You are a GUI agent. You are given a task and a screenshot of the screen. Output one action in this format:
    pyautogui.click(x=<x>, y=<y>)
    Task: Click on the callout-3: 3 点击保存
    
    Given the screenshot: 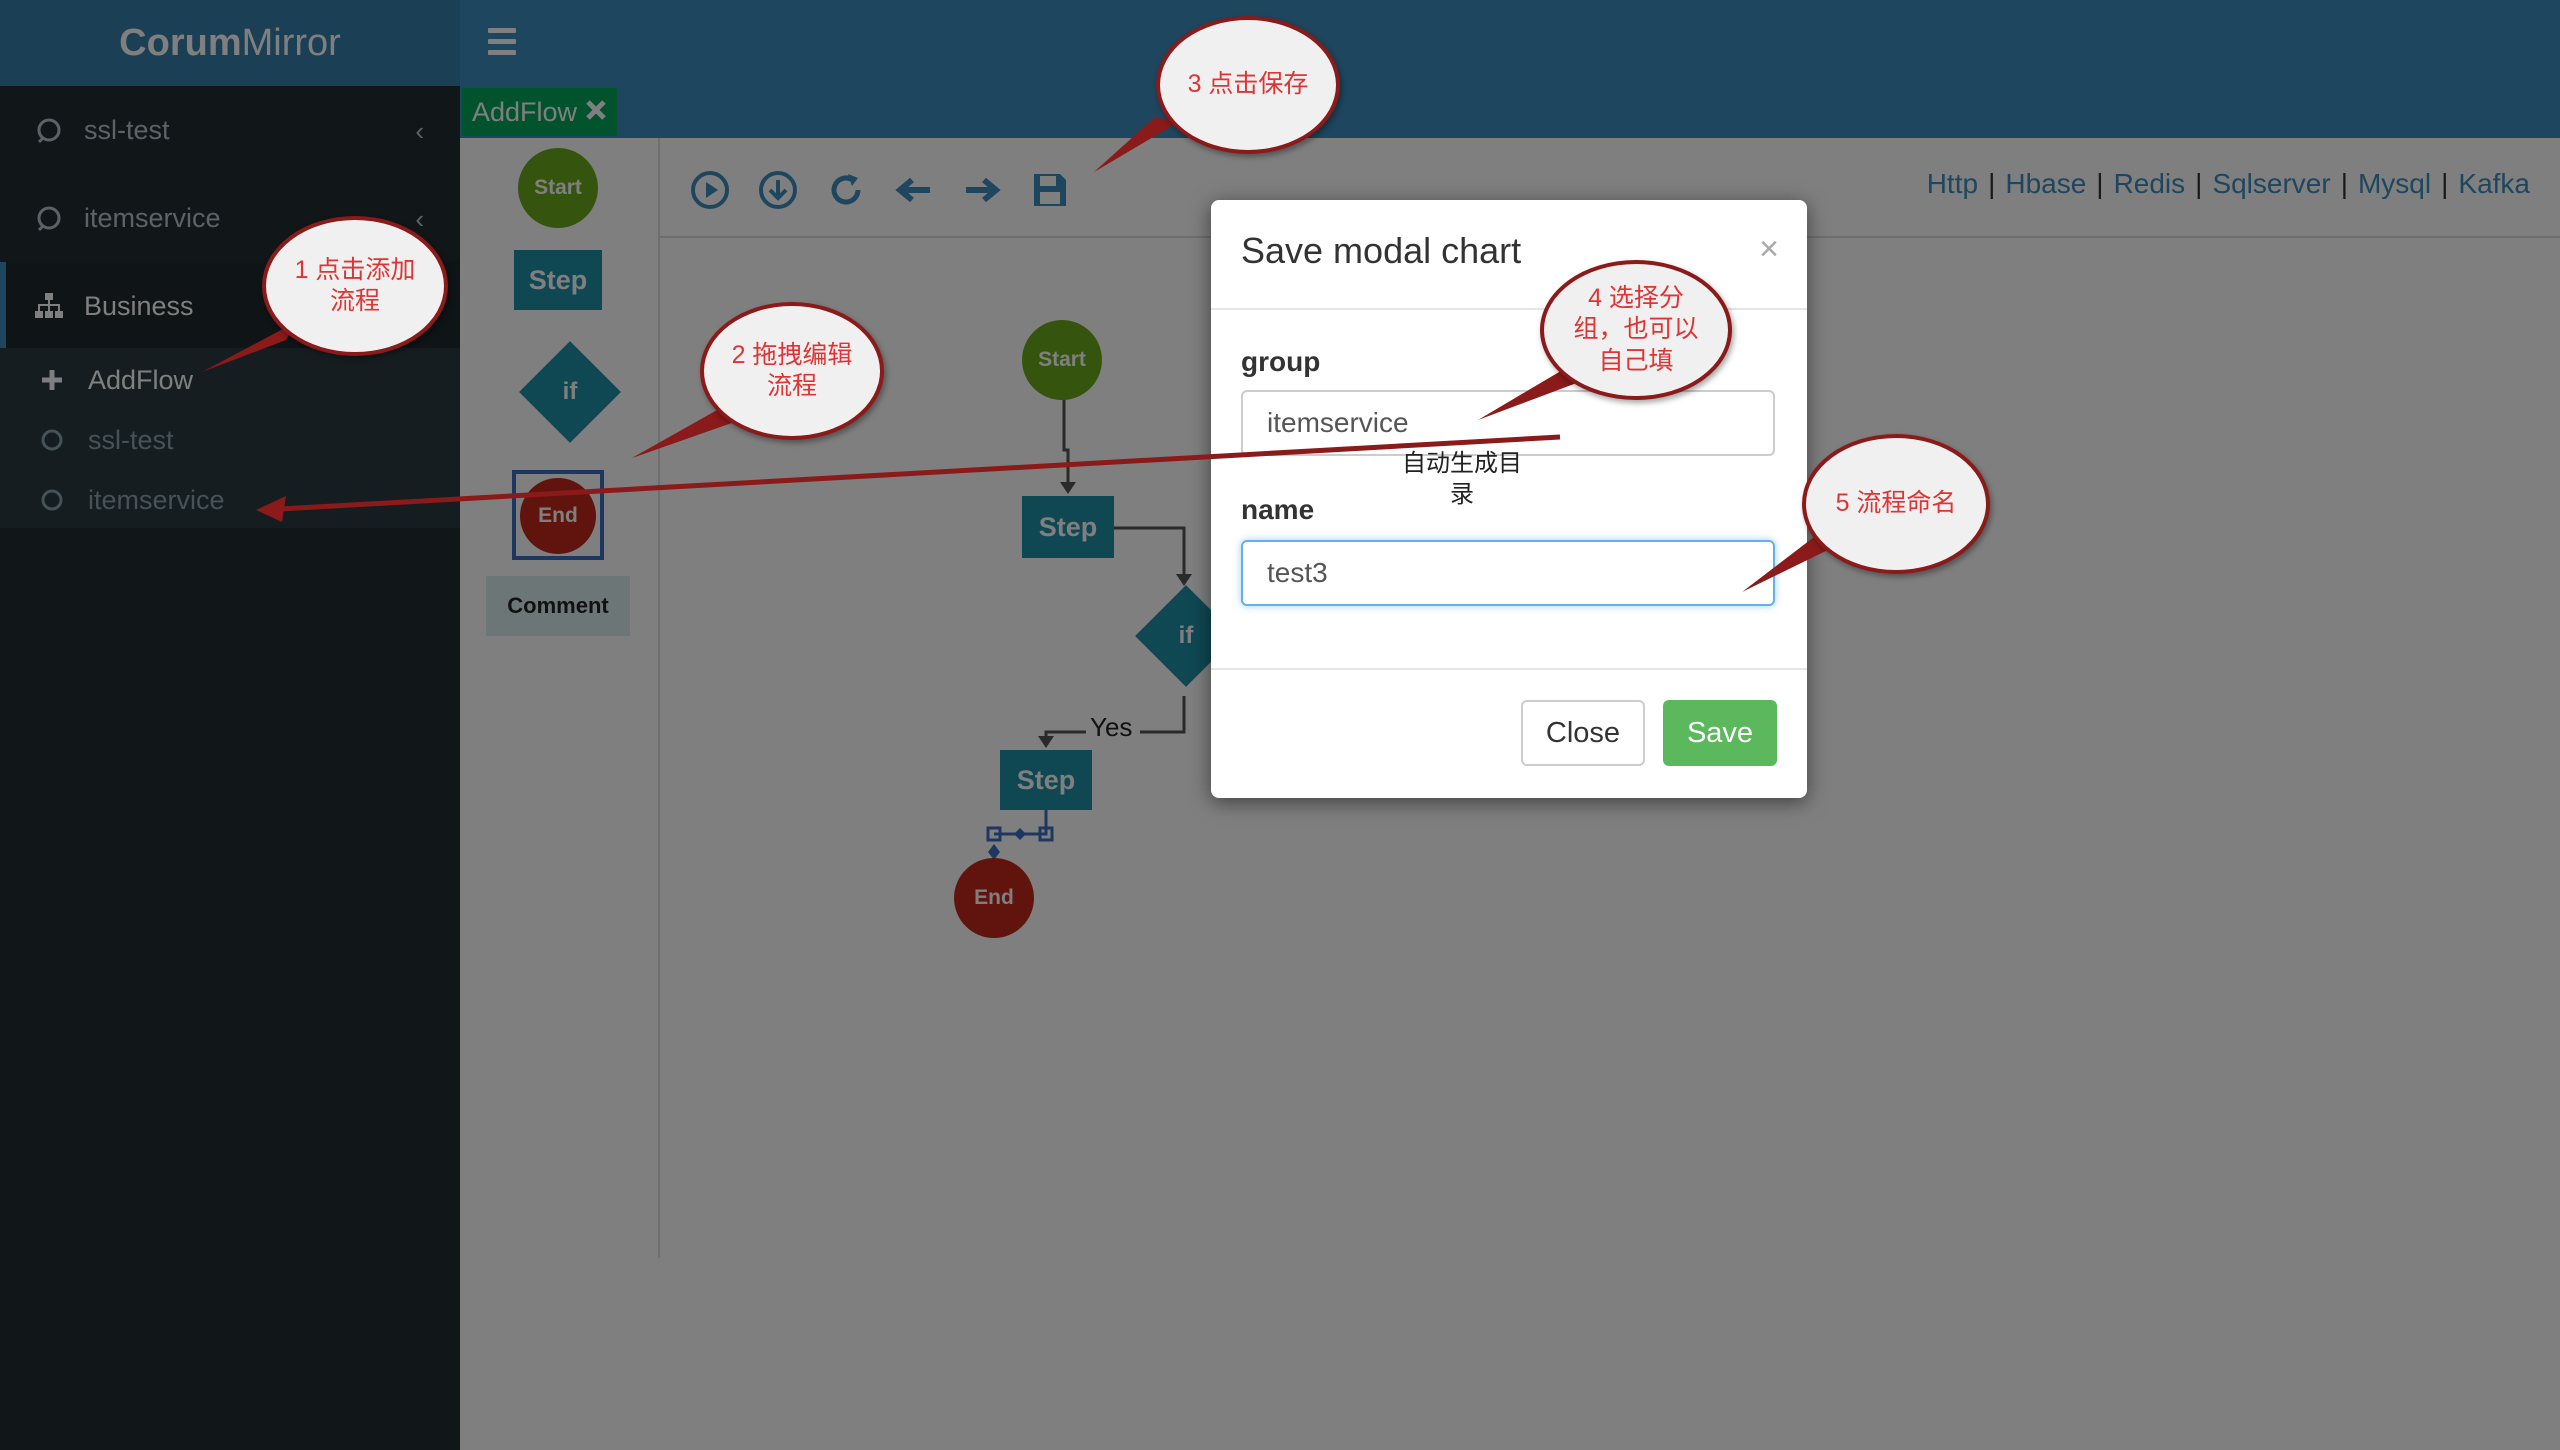 What is the action you would take?
    pyautogui.click(x=1248, y=85)
    